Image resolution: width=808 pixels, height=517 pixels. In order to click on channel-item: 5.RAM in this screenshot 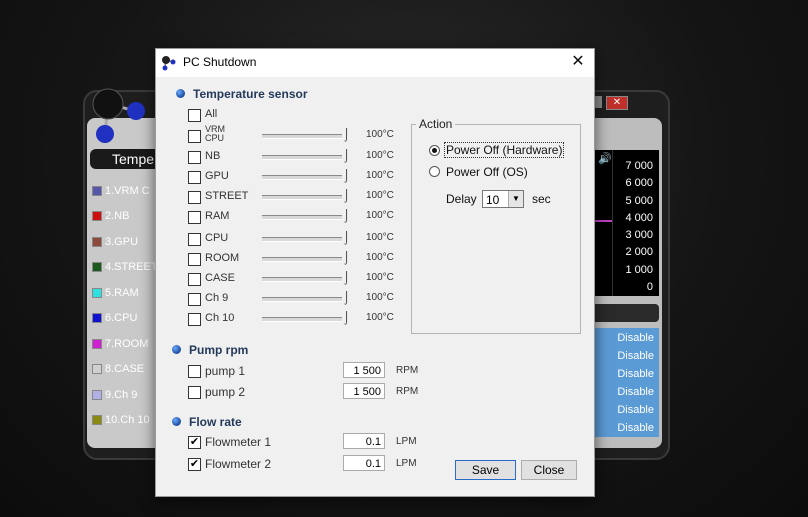, I will do `click(125, 293)`.